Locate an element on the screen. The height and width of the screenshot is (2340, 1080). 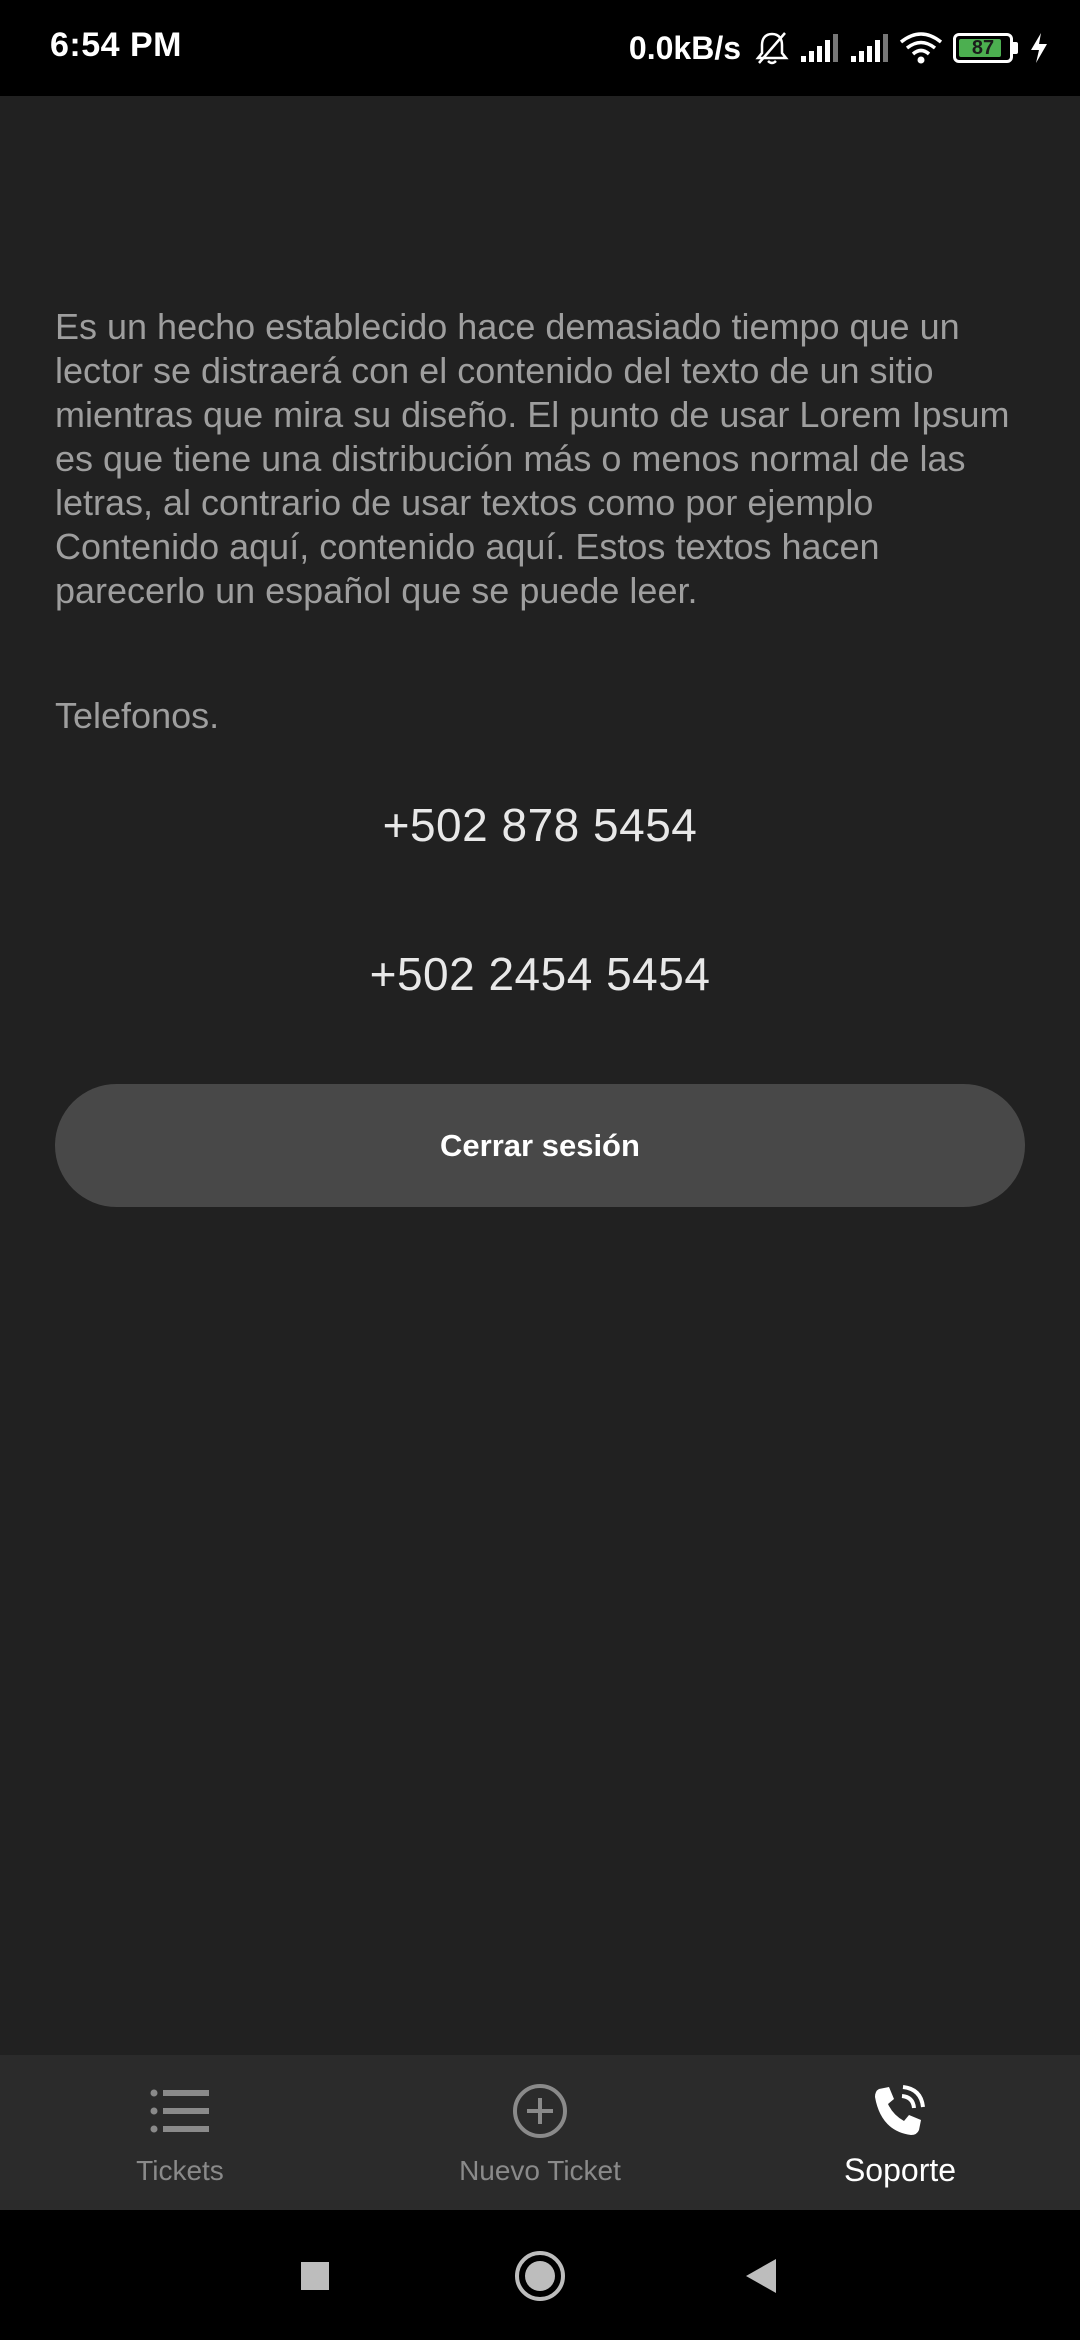
nav-support: Soporte is located at coordinates (900, 2132).